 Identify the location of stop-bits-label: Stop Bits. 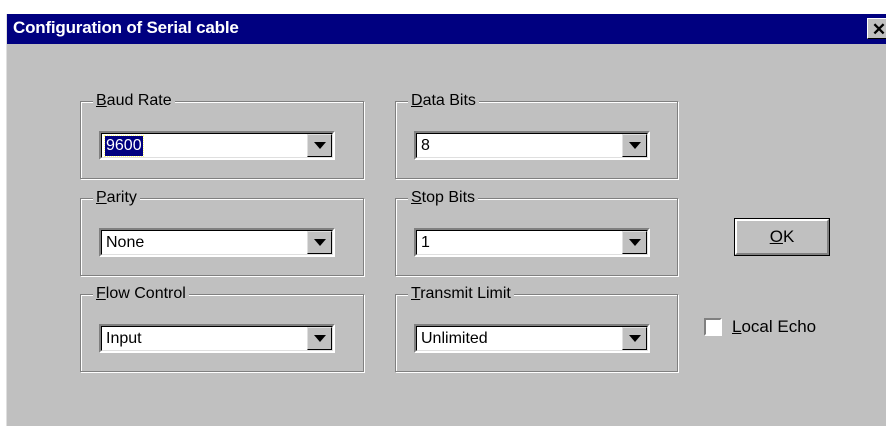
(443, 198).